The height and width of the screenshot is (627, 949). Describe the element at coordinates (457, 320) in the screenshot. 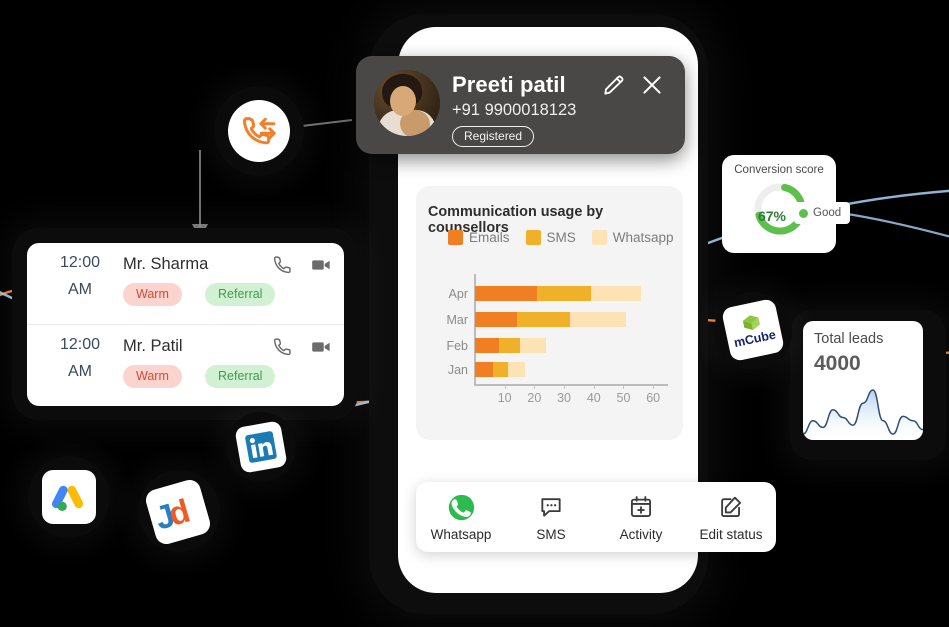

I see `chart-y-tick-label: Mar` at that location.